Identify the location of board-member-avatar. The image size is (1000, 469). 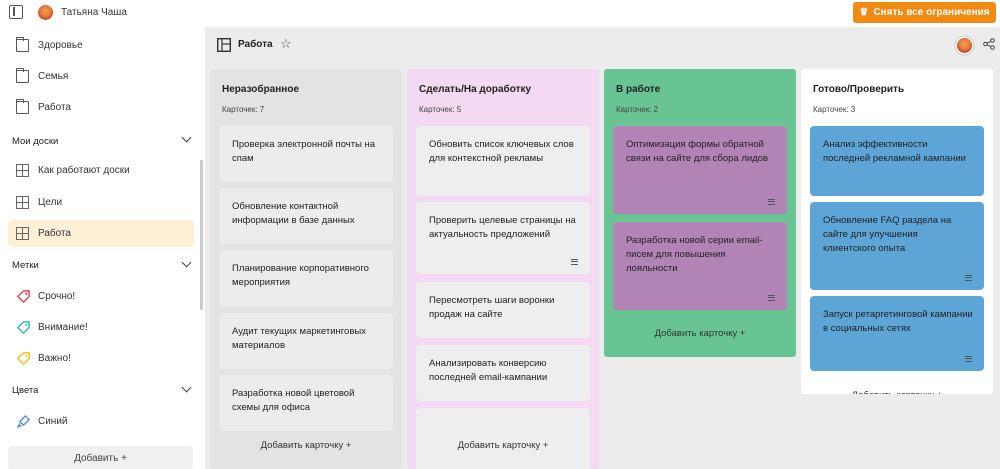
(964, 45).